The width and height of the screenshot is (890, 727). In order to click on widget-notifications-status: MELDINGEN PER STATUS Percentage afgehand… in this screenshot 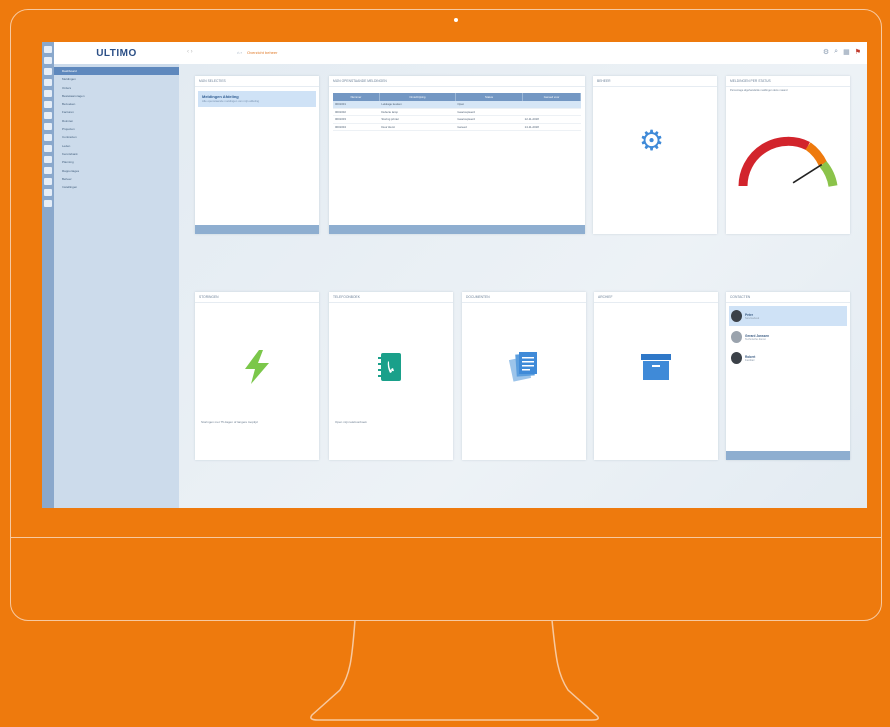, I will do `click(788, 155)`.